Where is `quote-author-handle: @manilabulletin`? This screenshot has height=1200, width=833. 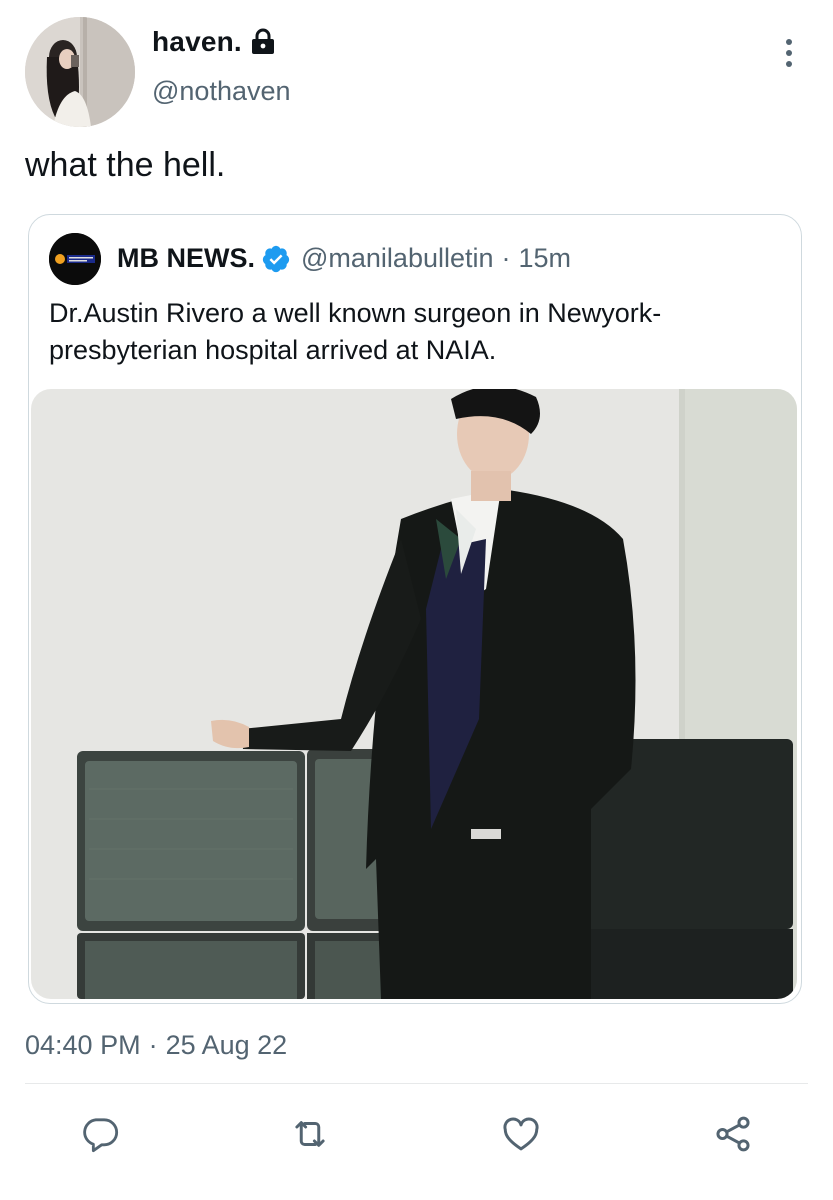
quote-author-handle: @manilabulletin is located at coordinates (397, 258).